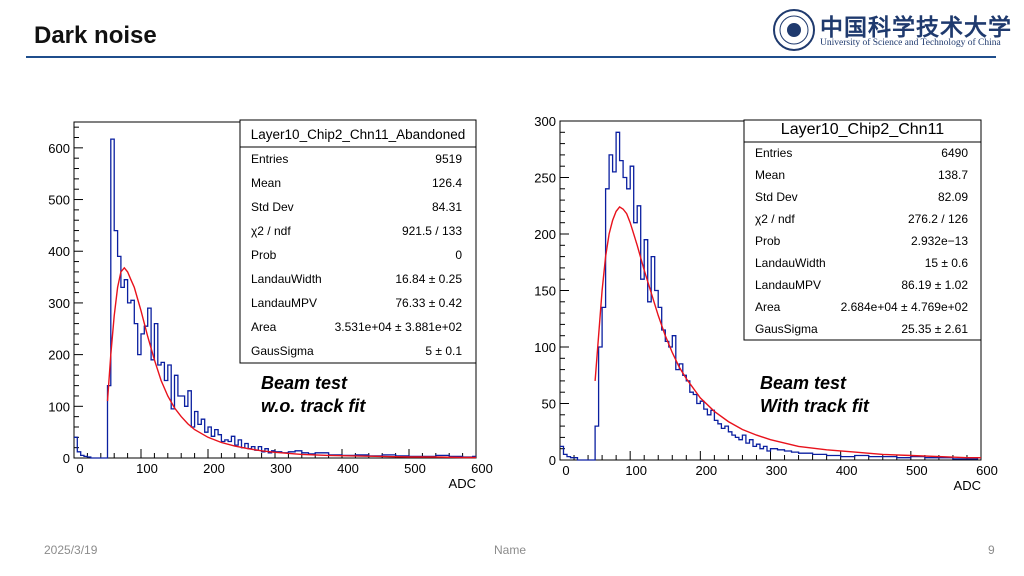  I want to click on stats-value: 15 ± 0.6, so click(947, 263).